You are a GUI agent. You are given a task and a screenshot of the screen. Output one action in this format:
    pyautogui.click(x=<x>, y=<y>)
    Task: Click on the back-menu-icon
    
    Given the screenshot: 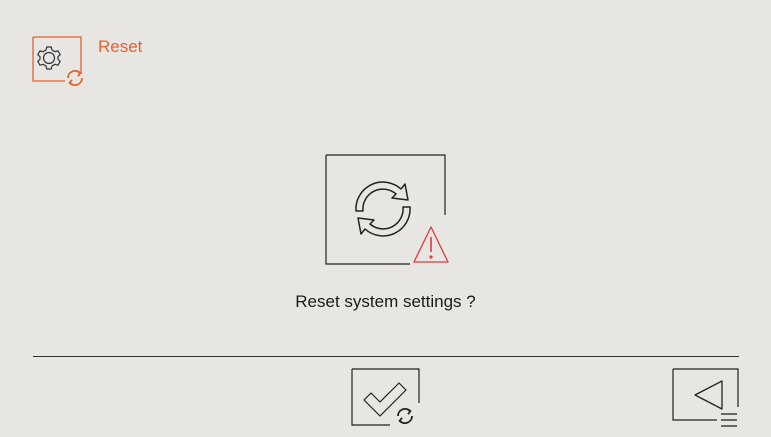 What is the action you would take?
    pyautogui.click(x=705, y=397)
    